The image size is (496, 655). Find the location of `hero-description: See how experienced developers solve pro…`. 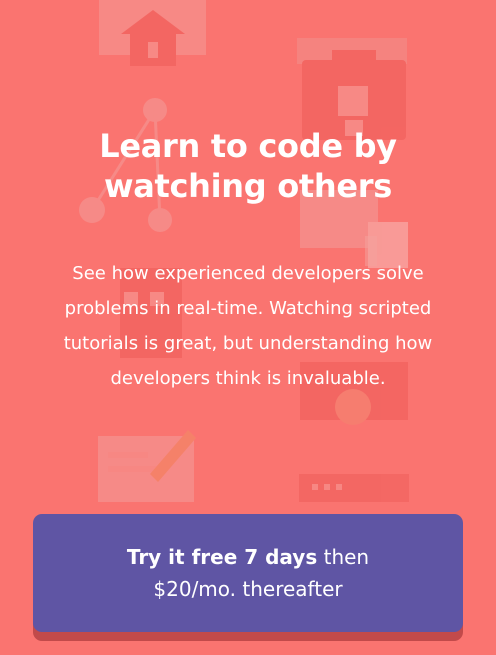

hero-description: See how experienced developers solve pro… is located at coordinates (248, 326).